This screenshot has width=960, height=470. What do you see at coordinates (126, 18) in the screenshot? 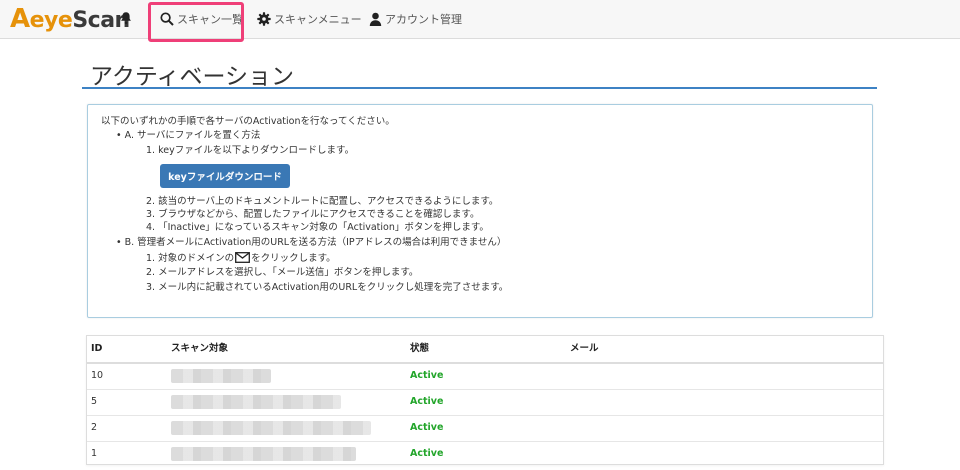
I see `bell-icon` at bounding box center [126, 18].